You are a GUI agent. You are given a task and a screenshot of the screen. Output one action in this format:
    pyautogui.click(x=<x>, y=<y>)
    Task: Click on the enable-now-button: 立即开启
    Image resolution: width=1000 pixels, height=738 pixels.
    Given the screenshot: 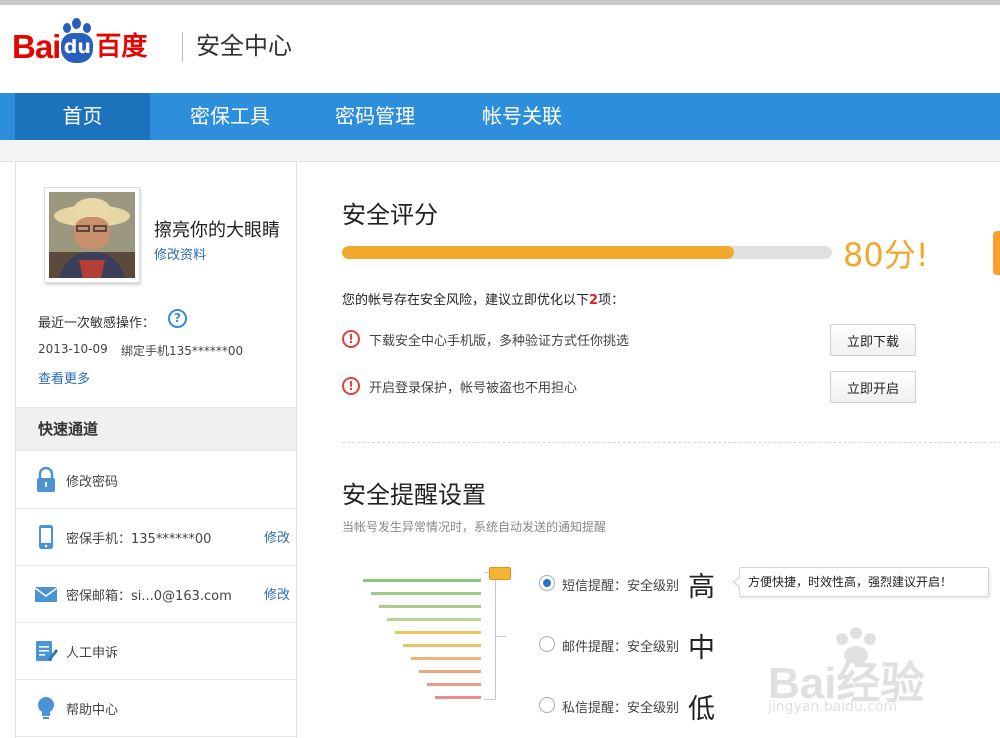 What is the action you would take?
    pyautogui.click(x=873, y=387)
    